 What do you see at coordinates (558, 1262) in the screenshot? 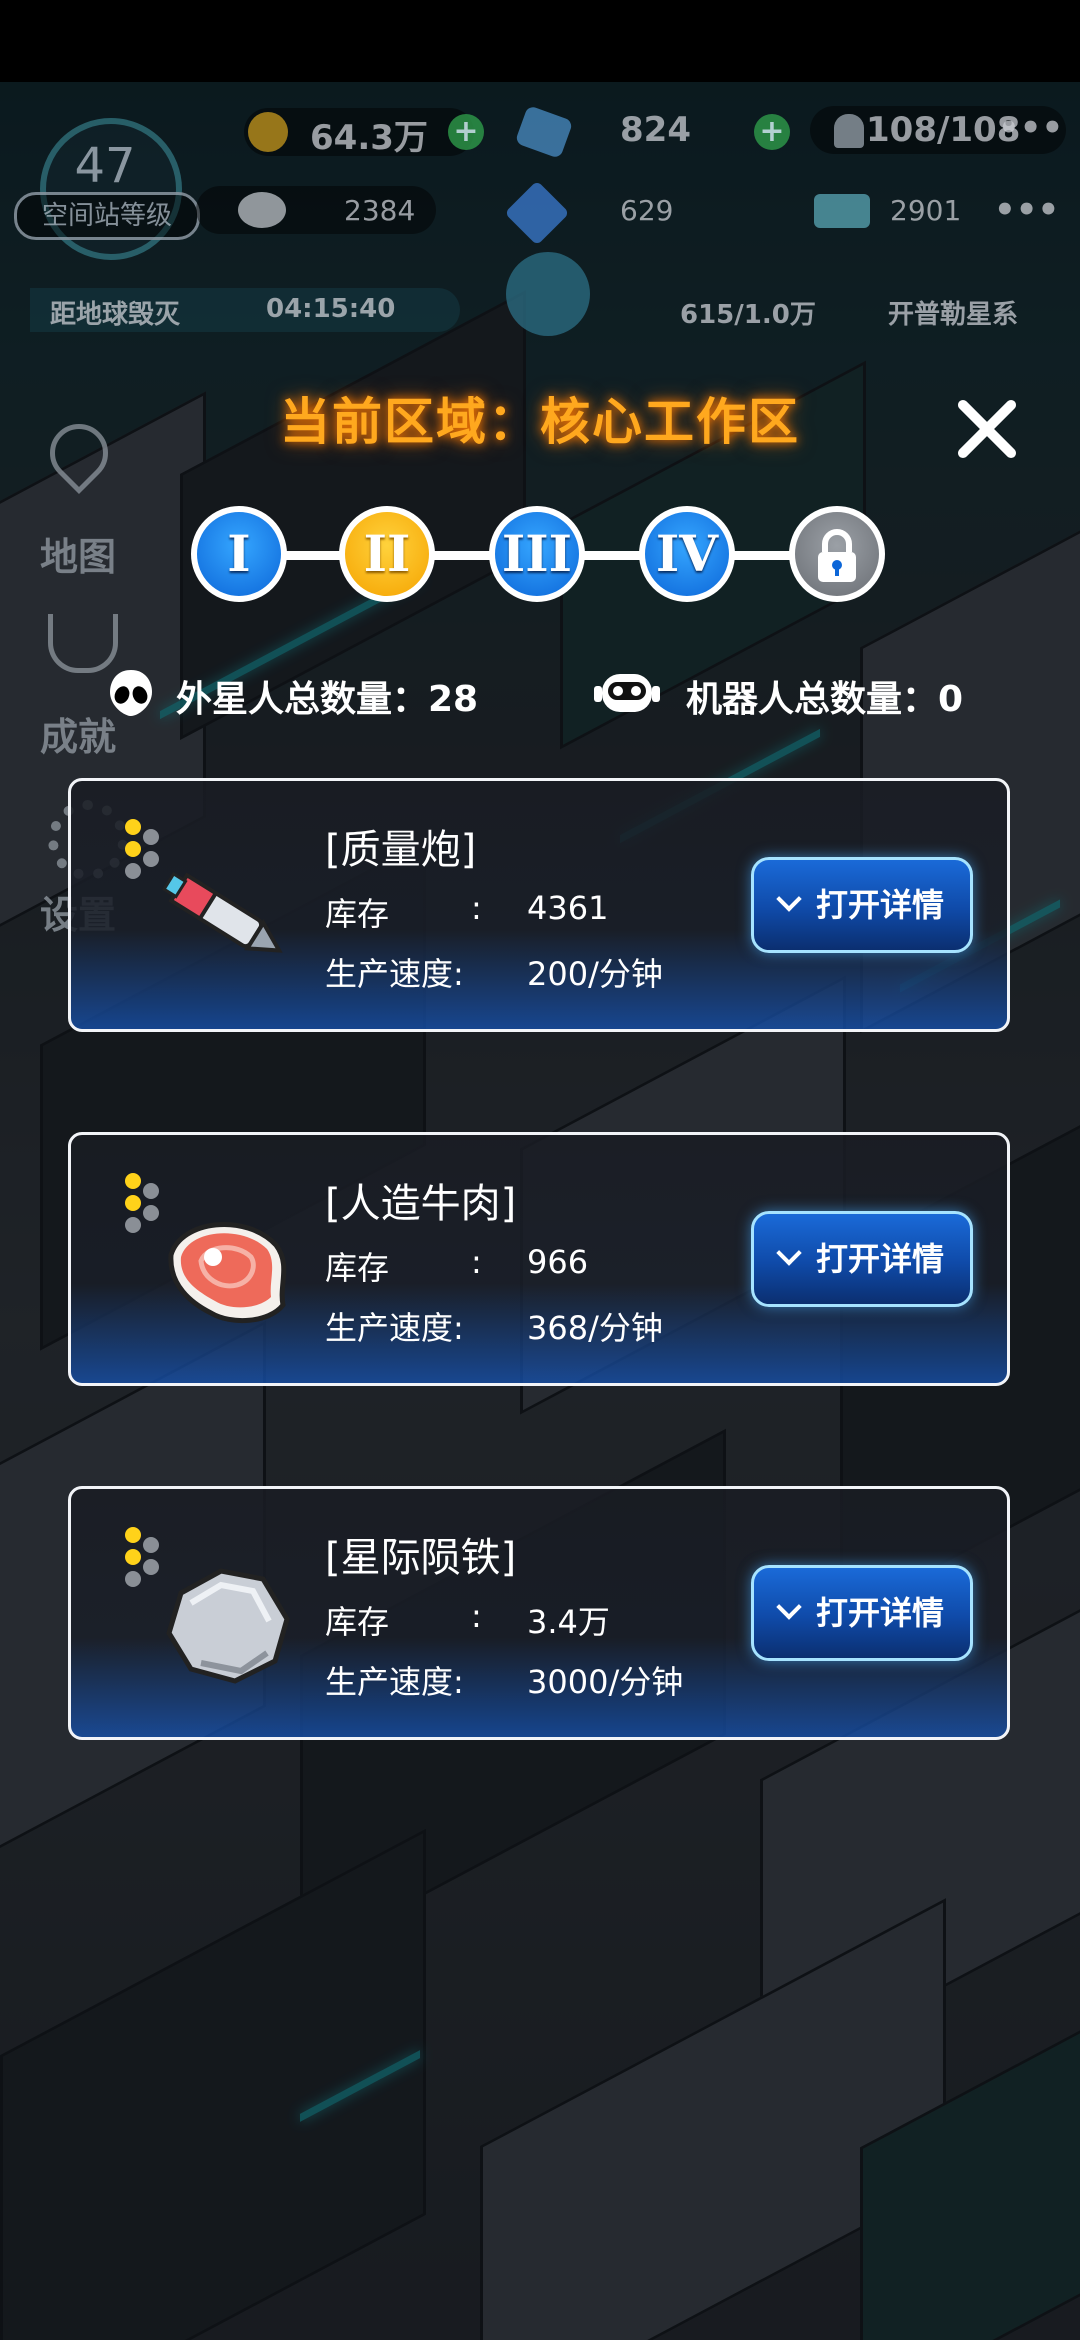
I see `stock-value: 966` at bounding box center [558, 1262].